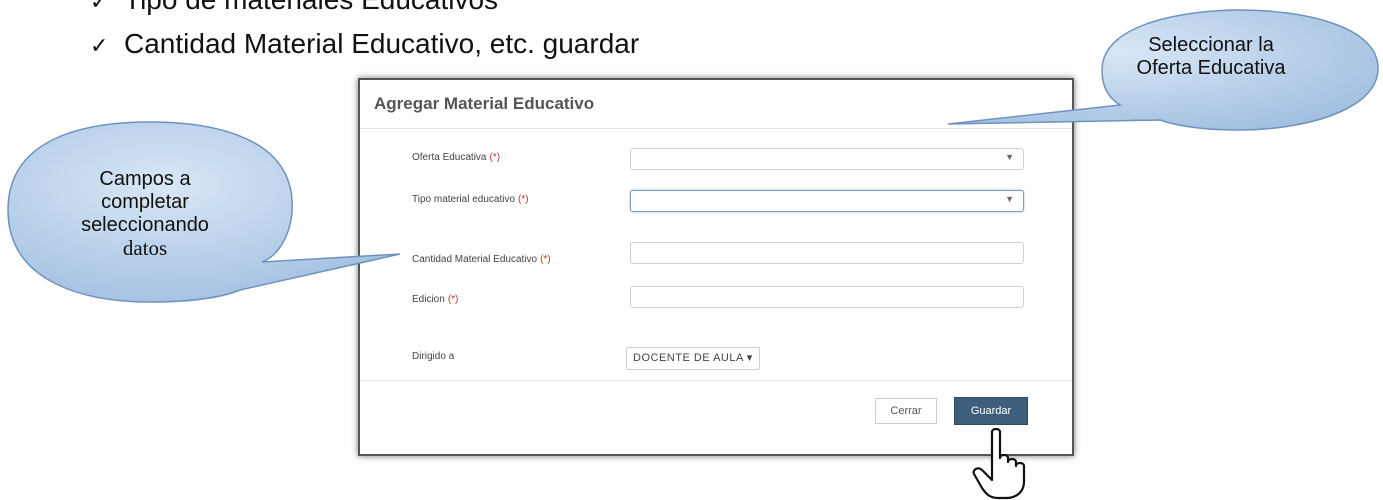 The image size is (1383, 500). I want to click on callout-line: Seleccionar la, so click(1211, 45).